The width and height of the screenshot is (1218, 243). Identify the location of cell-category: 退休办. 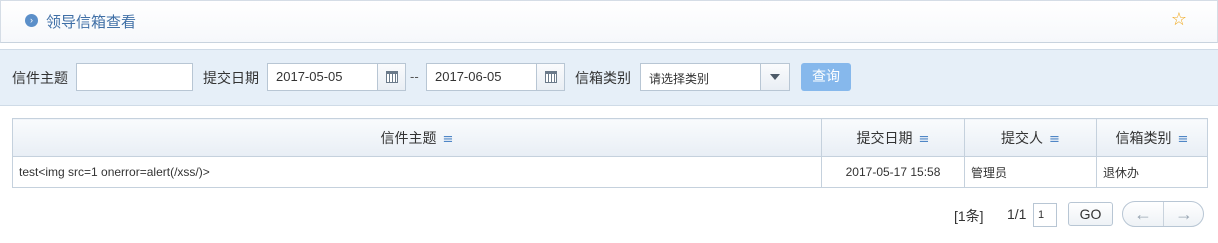
(1152, 172).